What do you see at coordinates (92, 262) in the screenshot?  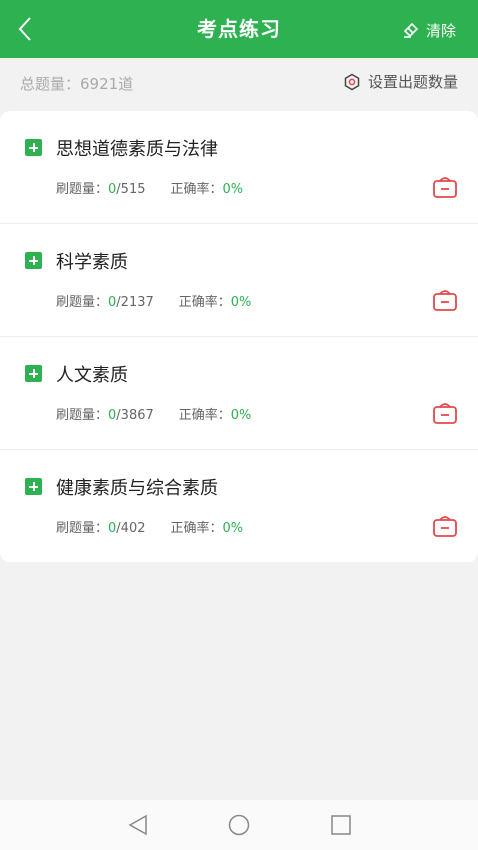 I see `topic-title: 科学素质` at bounding box center [92, 262].